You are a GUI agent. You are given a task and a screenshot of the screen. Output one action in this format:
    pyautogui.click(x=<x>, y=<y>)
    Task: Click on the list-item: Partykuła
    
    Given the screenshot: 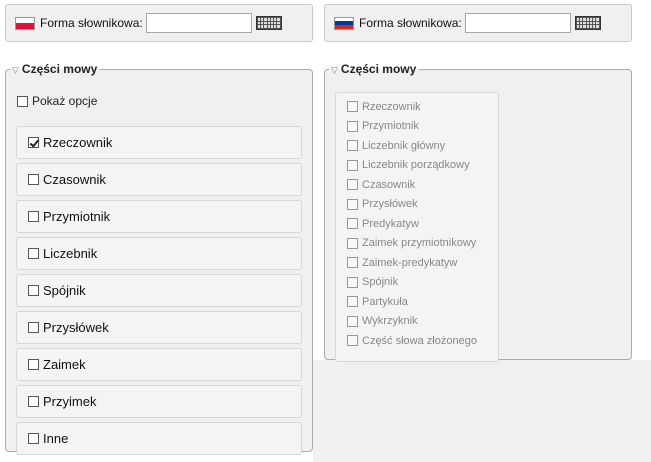 What is the action you would take?
    pyautogui.click(x=417, y=302)
    